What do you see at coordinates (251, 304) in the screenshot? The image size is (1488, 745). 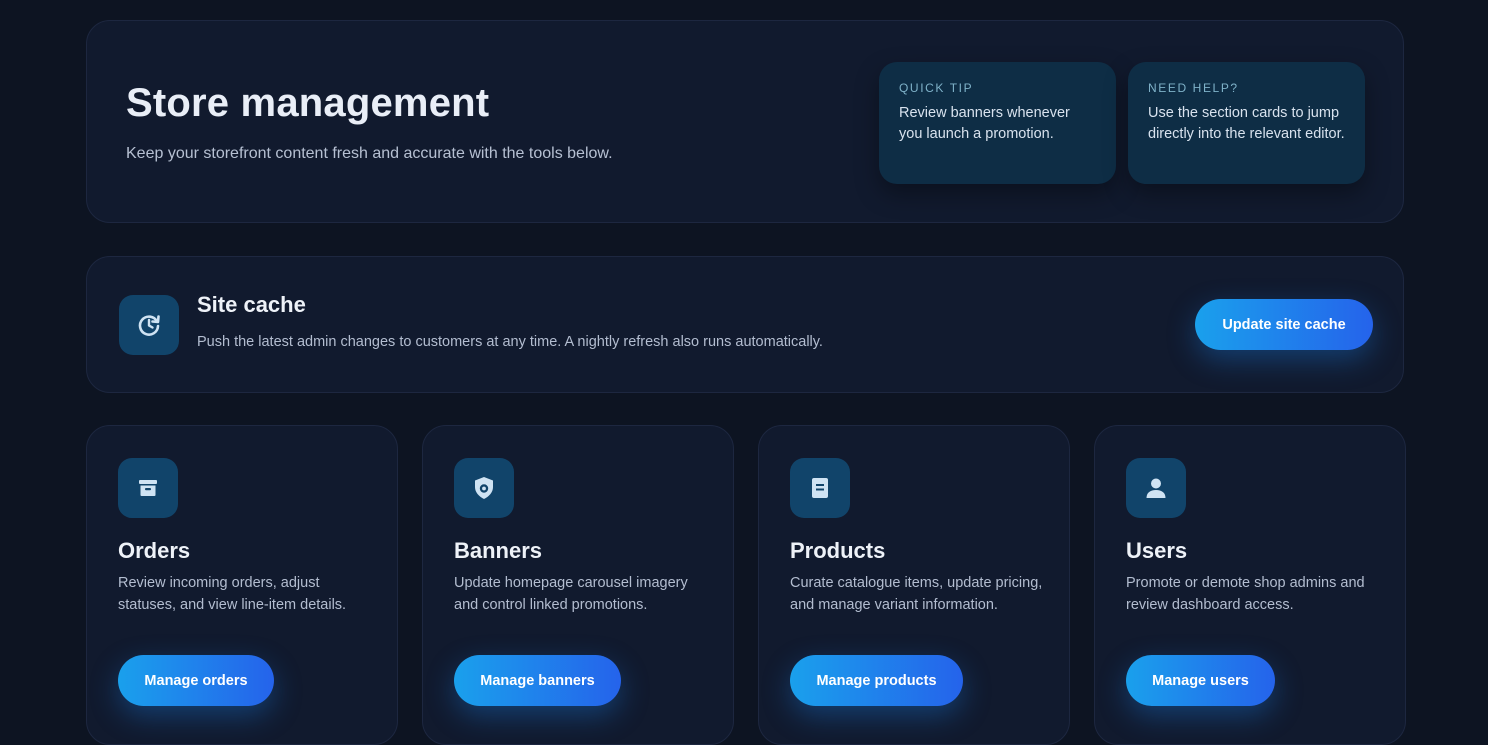 I see `site-cache-title: Site cache` at bounding box center [251, 304].